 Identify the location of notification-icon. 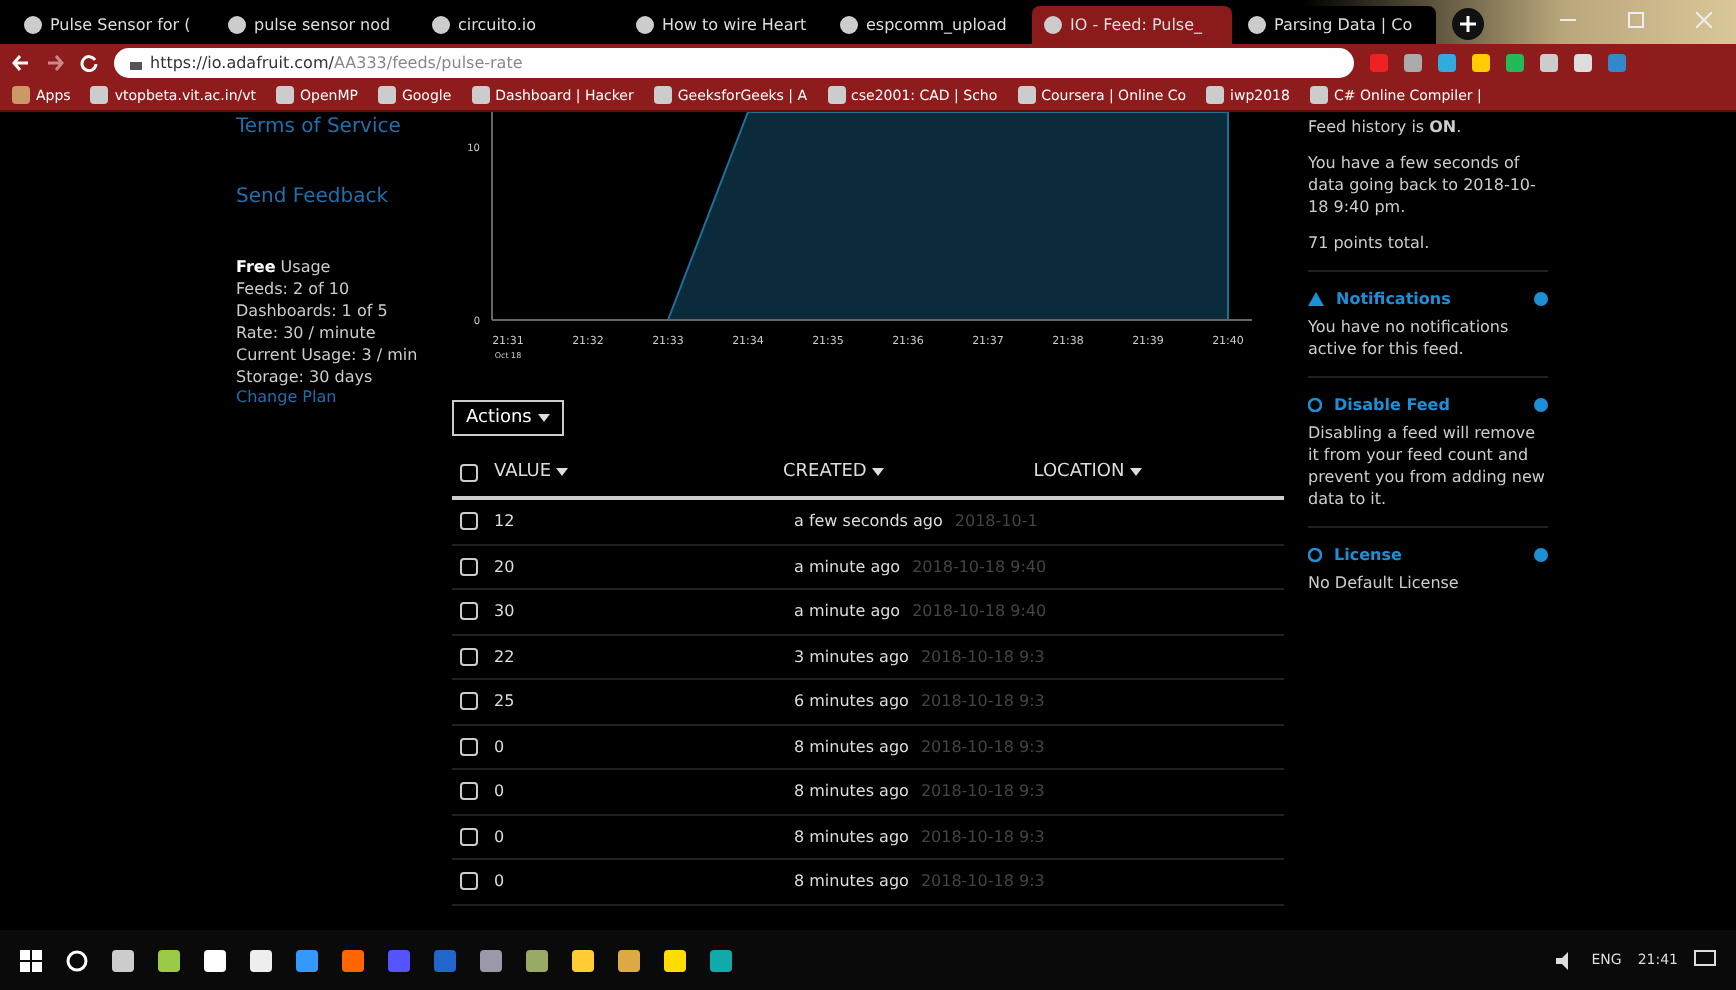
(1705, 960).